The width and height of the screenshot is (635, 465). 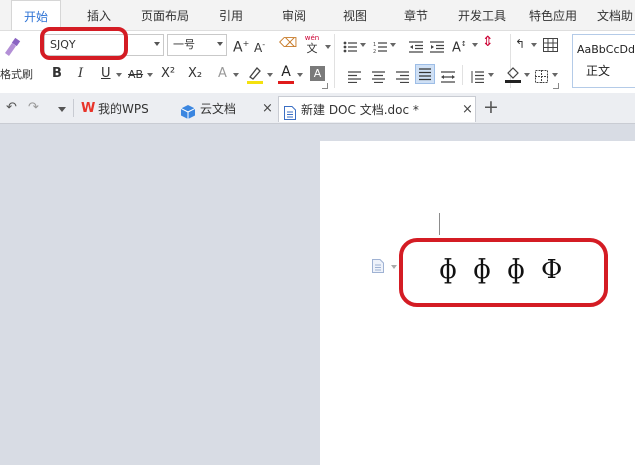 I want to click on font-size-value: 一号, so click(x=184, y=44).